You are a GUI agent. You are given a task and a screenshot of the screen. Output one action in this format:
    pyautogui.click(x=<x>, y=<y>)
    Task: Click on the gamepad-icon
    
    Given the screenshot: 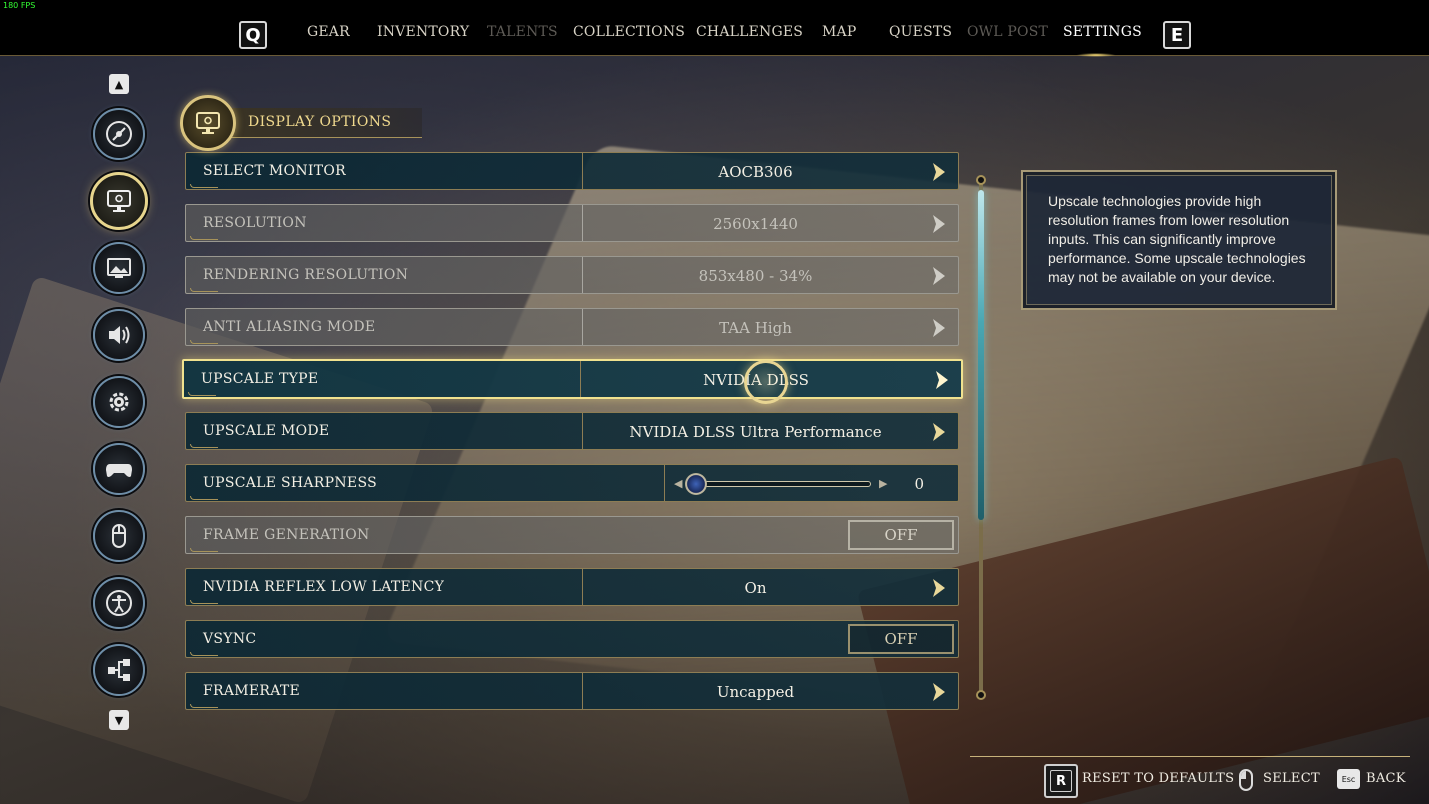 What is the action you would take?
    pyautogui.click(x=119, y=470)
    